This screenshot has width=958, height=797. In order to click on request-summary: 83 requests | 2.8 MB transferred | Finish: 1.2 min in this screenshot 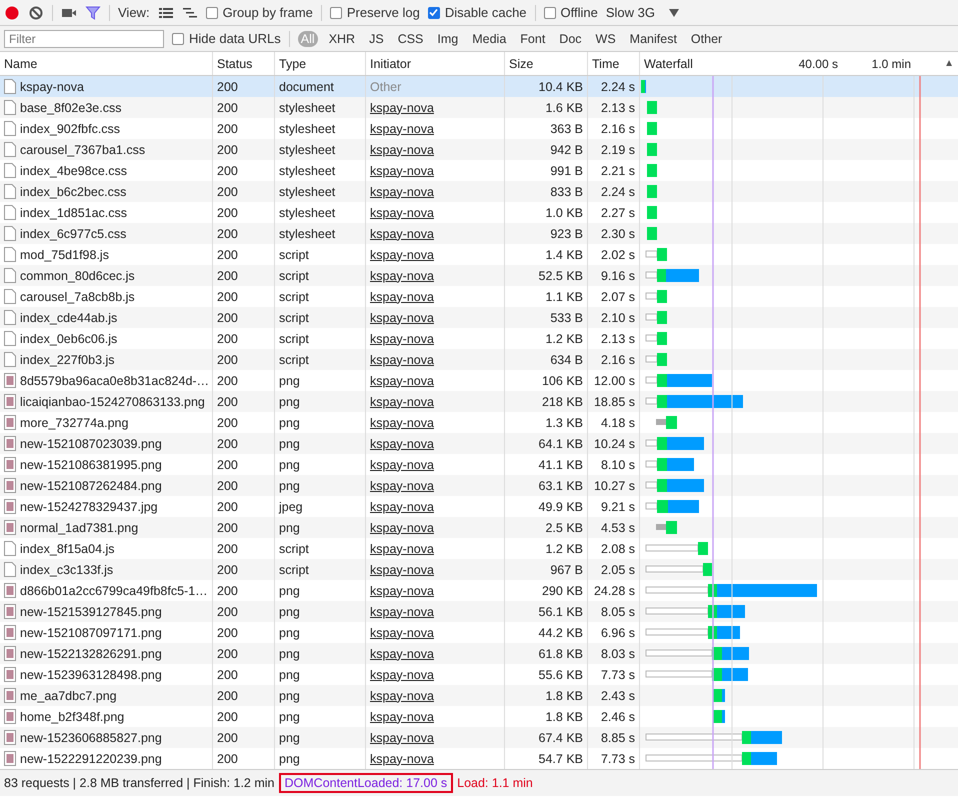, I will do `click(139, 783)`.